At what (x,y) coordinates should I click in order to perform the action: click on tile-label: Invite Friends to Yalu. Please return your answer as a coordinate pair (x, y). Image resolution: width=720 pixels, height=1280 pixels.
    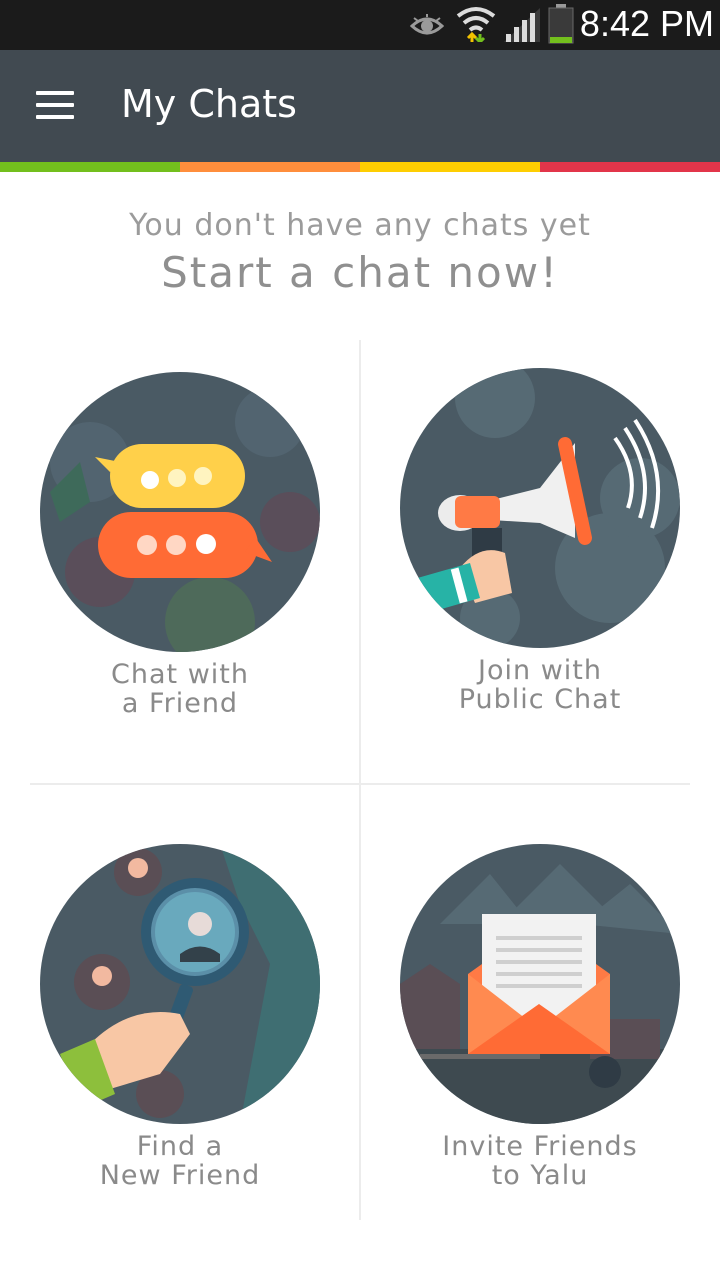
    Looking at the image, I should click on (540, 1161).